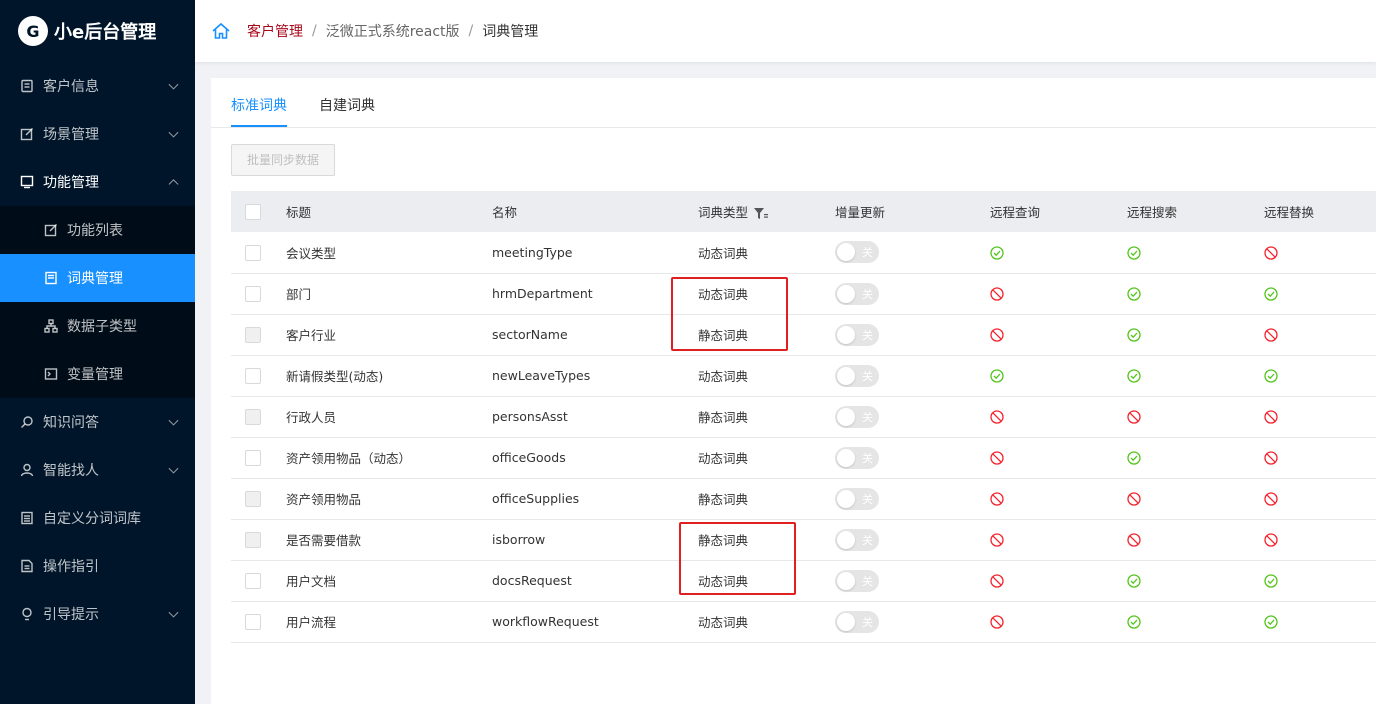 This screenshot has height=704, width=1376. What do you see at coordinates (97, 86) in the screenshot?
I see `sidebar-item-0: 客户信息` at bounding box center [97, 86].